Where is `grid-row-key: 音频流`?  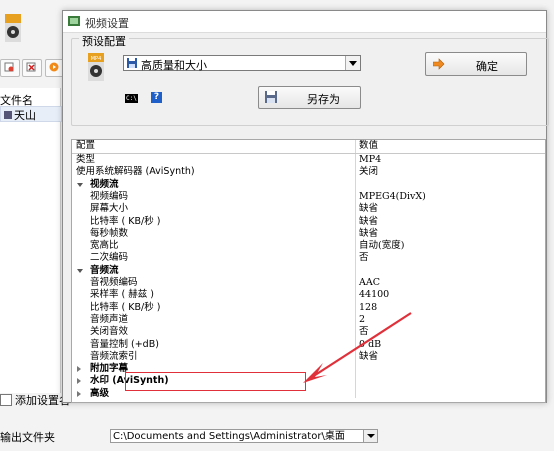
grid-row-key: 音频流 is located at coordinates (104, 270).